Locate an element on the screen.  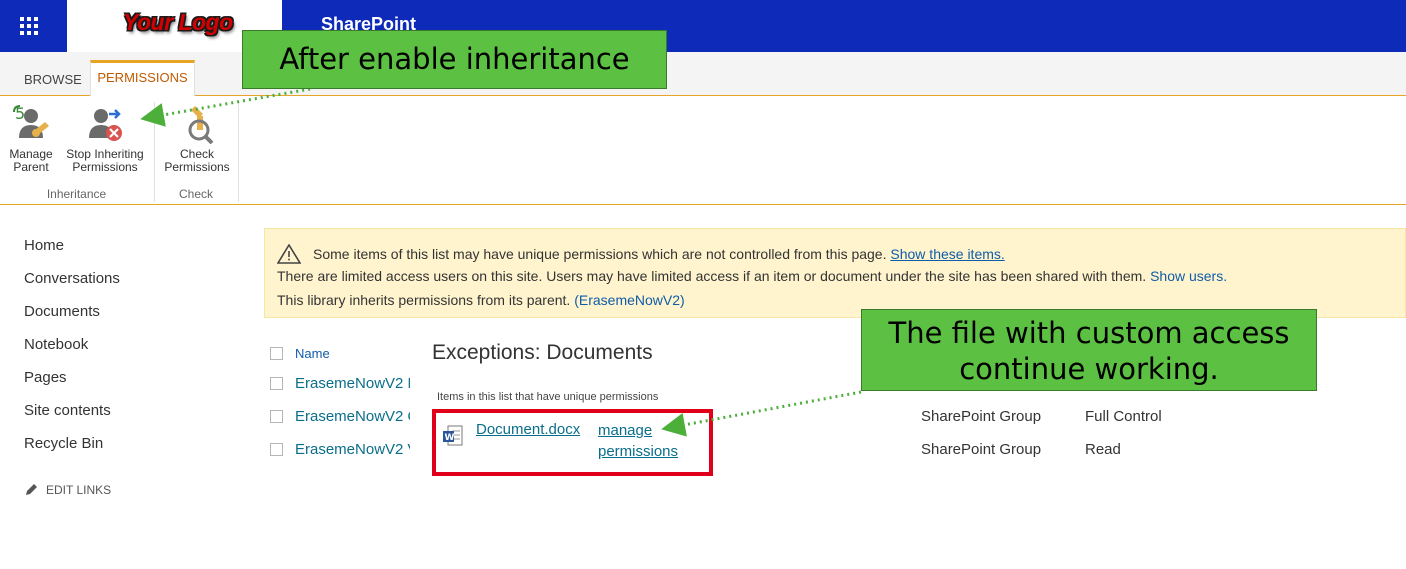
callout-line-1: The file with custom access is located at coordinates (1089, 333).